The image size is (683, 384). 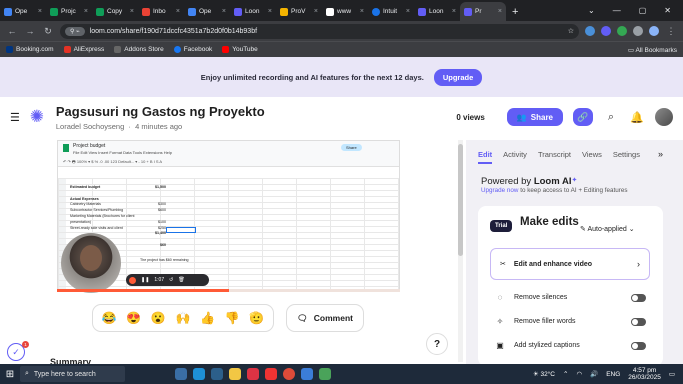 What do you see at coordinates (256, 318) in the screenshot?
I see `add-reaction-icon: 🫡` at bounding box center [256, 318].